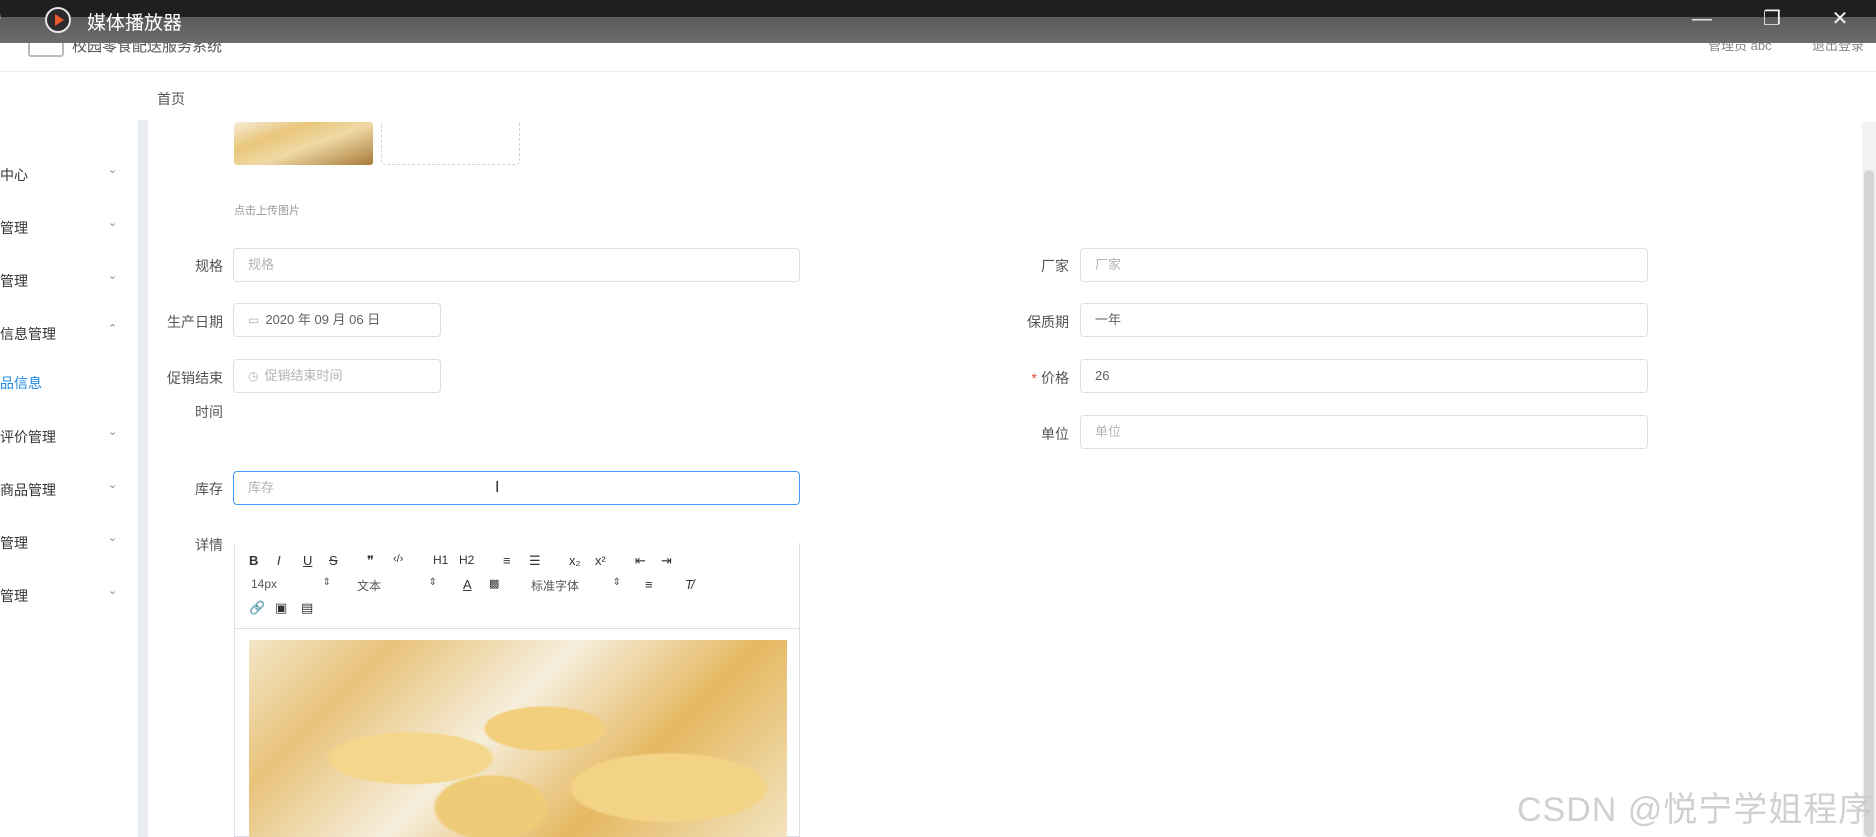 The image size is (1876, 837). Describe the element at coordinates (497, 487) in the screenshot. I see `text-cursor-icon: I` at that location.